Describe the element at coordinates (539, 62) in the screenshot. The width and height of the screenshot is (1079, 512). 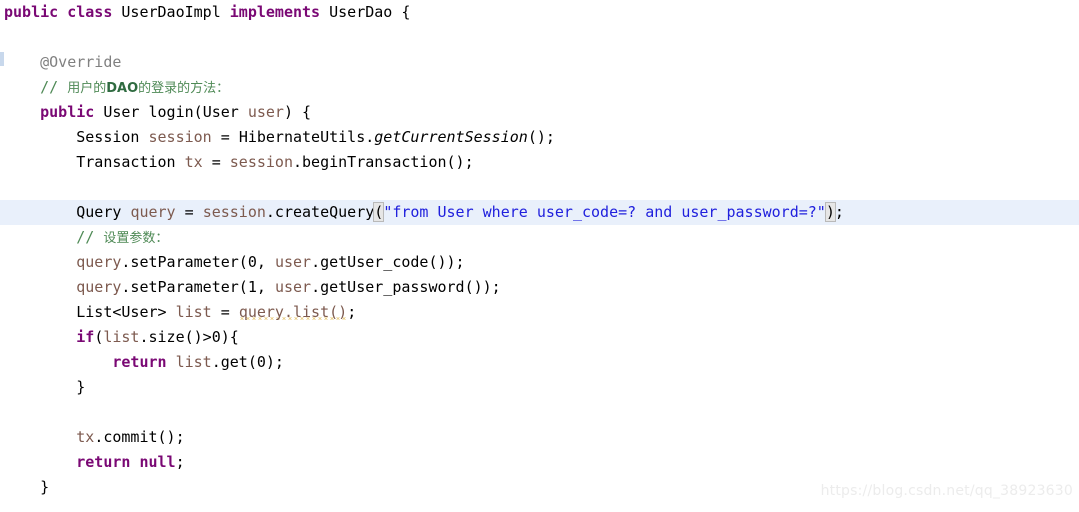
I see `code-line: @Override` at that location.